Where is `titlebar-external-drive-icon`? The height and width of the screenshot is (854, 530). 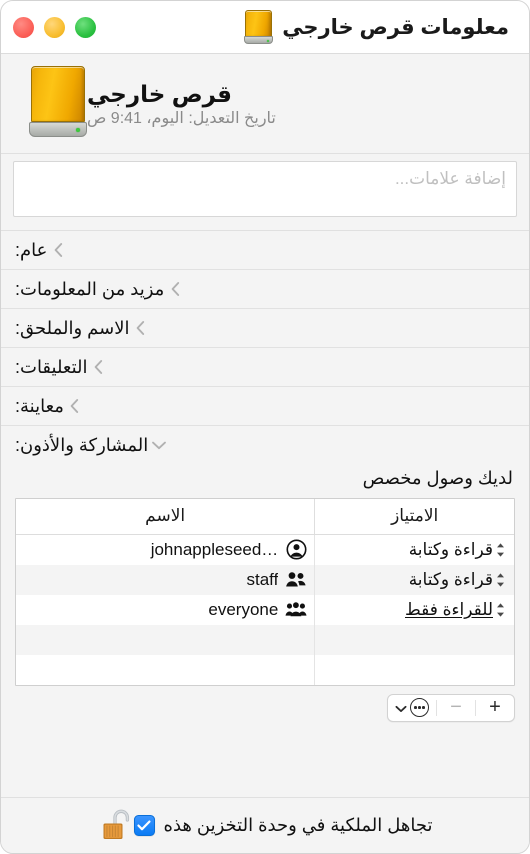 titlebar-external-drive-icon is located at coordinates (259, 27).